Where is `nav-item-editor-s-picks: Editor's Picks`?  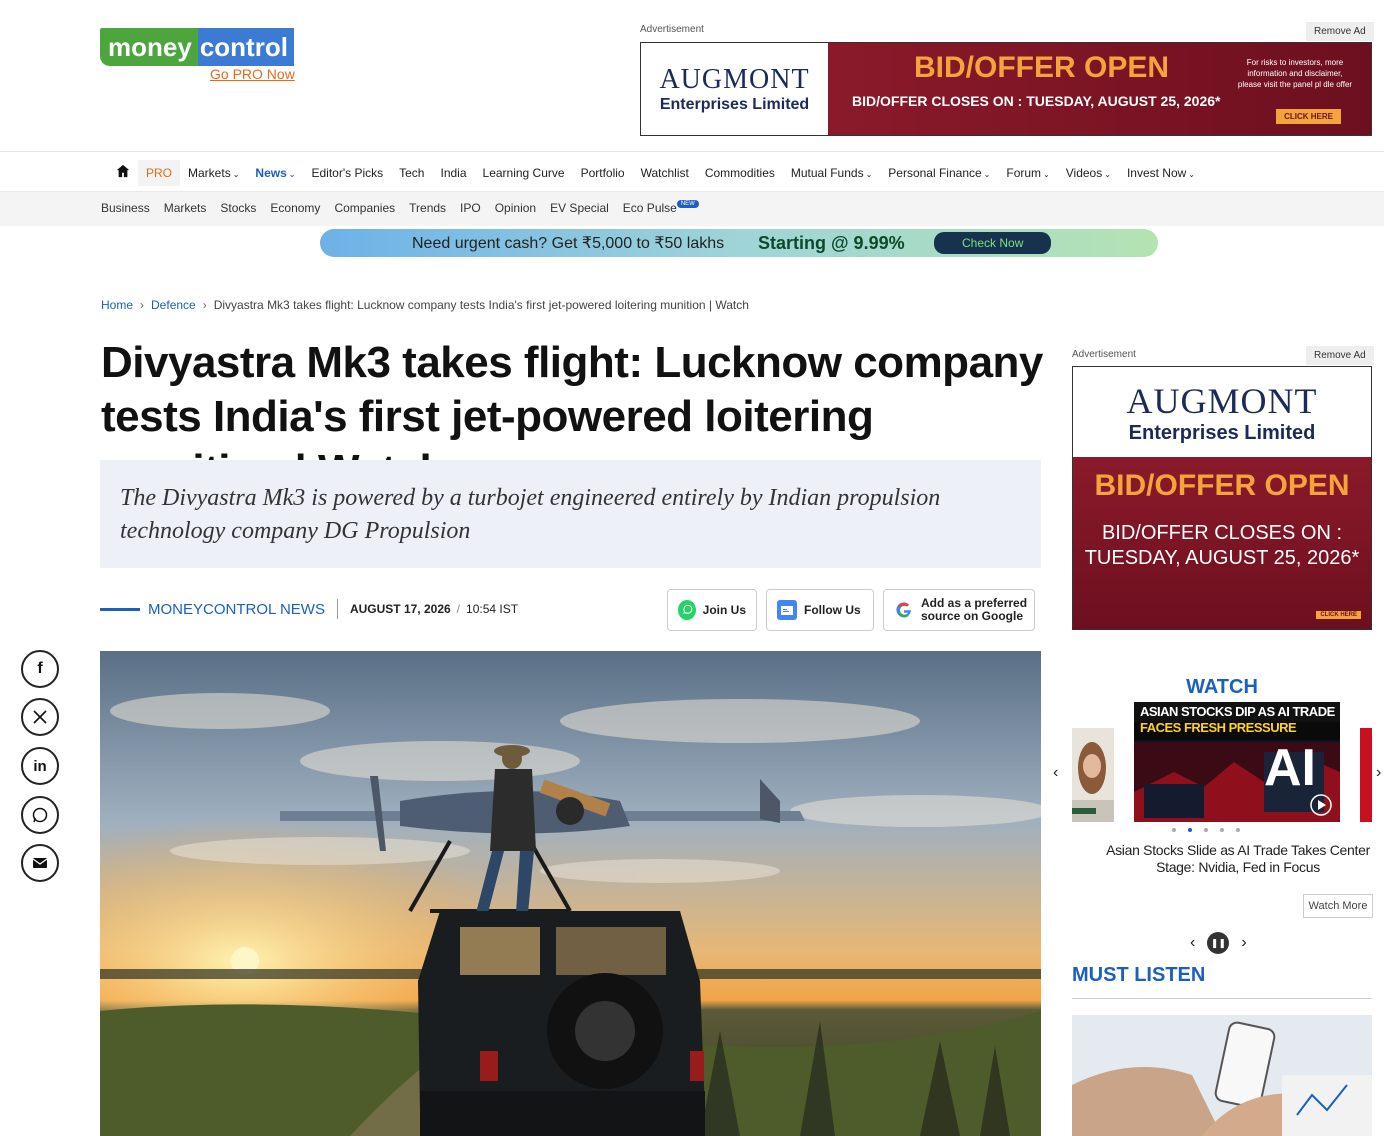 nav-item-editor-s-picks: Editor's Picks is located at coordinates (347, 173).